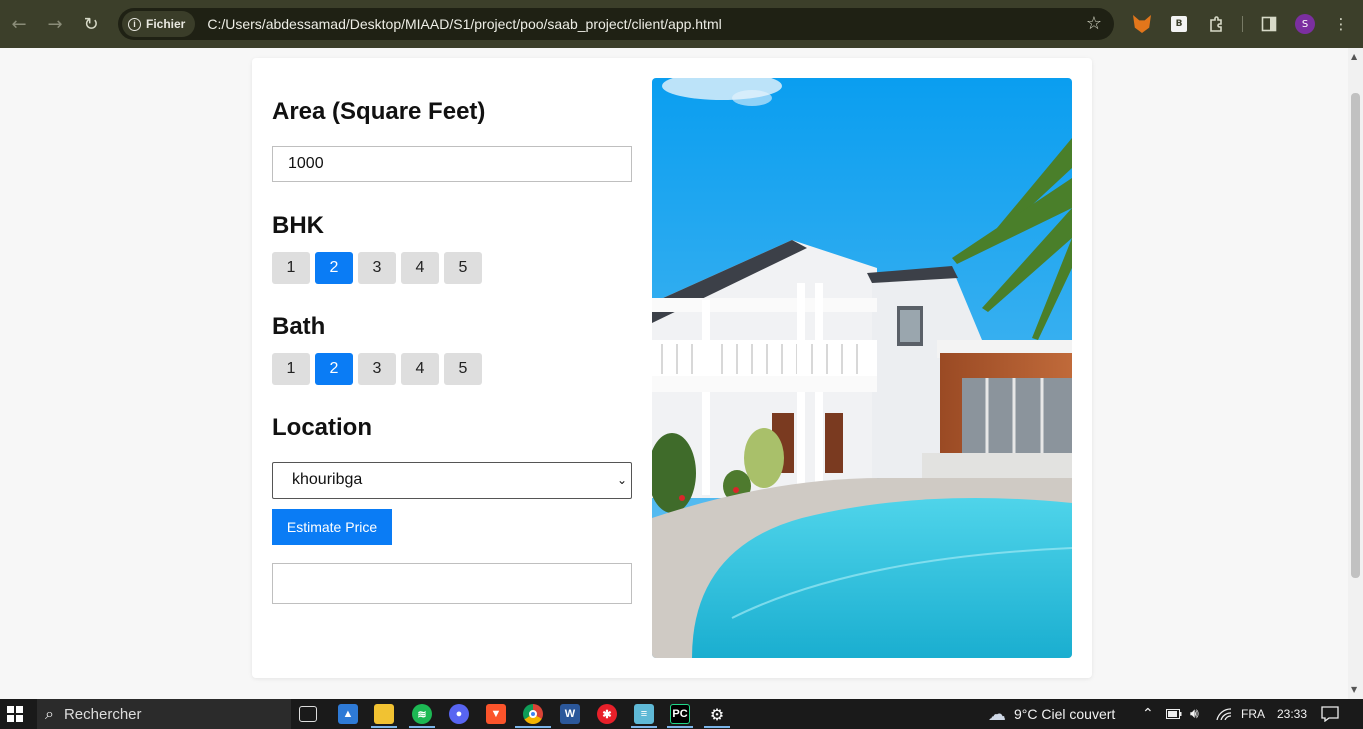 The height and width of the screenshot is (729, 1363). What do you see at coordinates (459, 714) in the screenshot?
I see `discord-icon: ●` at bounding box center [459, 714].